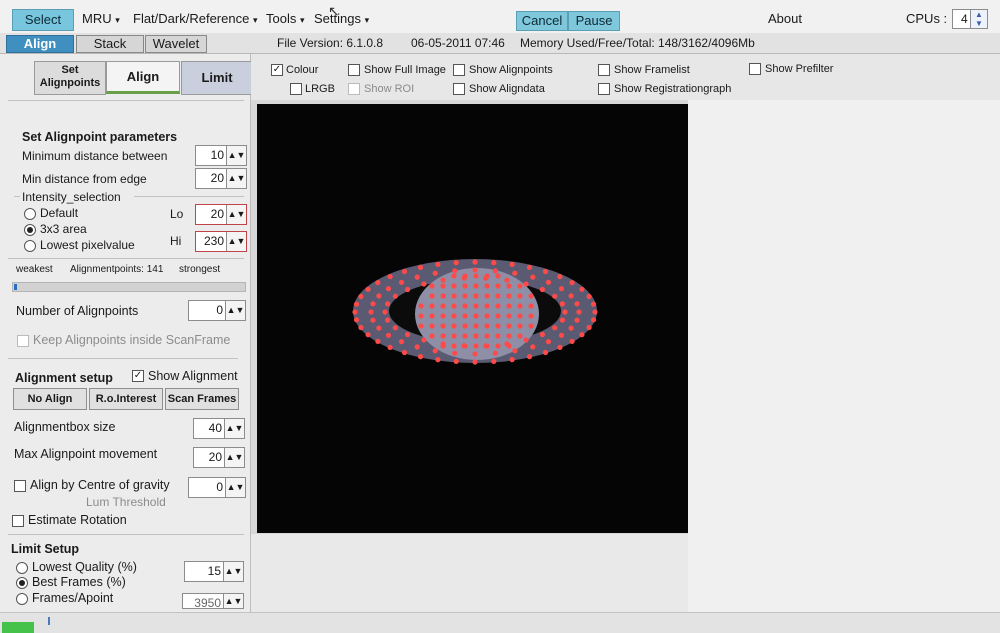  What do you see at coordinates (604, 70) in the screenshot?
I see `show-framelist-checkbox` at bounding box center [604, 70].